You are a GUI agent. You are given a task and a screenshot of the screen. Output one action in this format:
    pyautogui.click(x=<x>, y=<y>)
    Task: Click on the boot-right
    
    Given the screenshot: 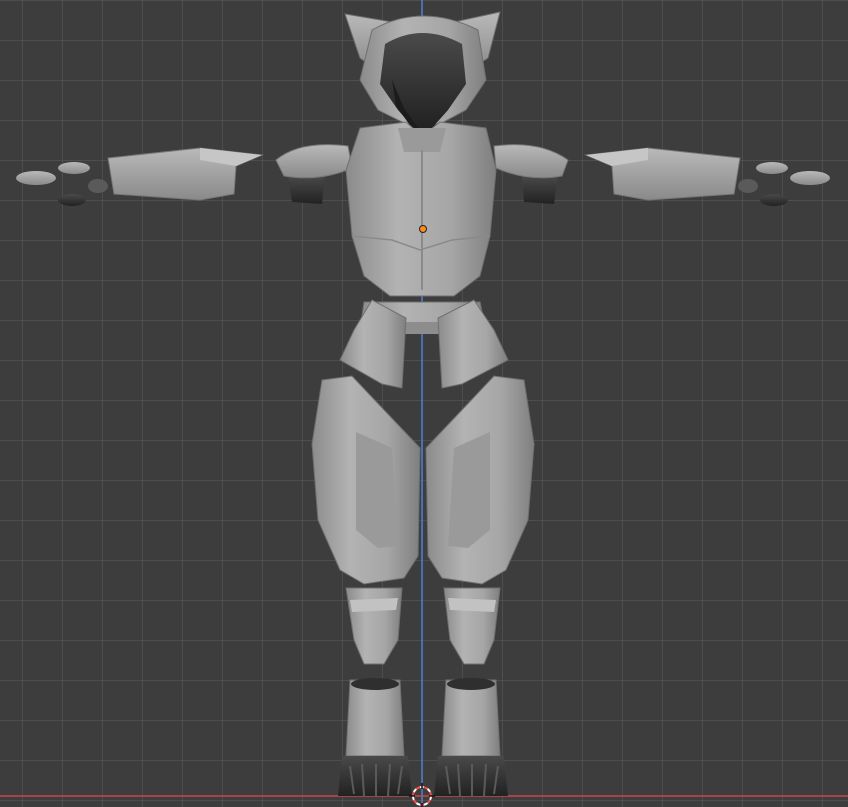 What is the action you would take?
    pyautogui.click(x=471, y=717)
    